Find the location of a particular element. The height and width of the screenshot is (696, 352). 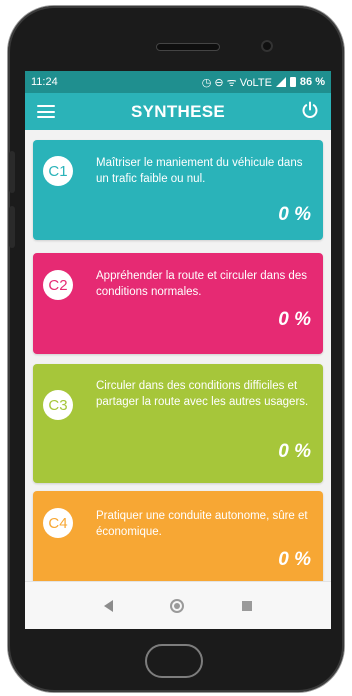

status-icons: ◷ ⊖ ᯤ VoLTE 86 % is located at coordinates (263, 82).